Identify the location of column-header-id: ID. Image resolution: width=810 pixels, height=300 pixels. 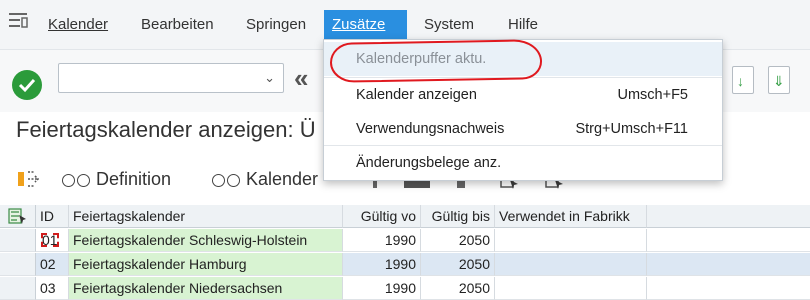
(52, 216).